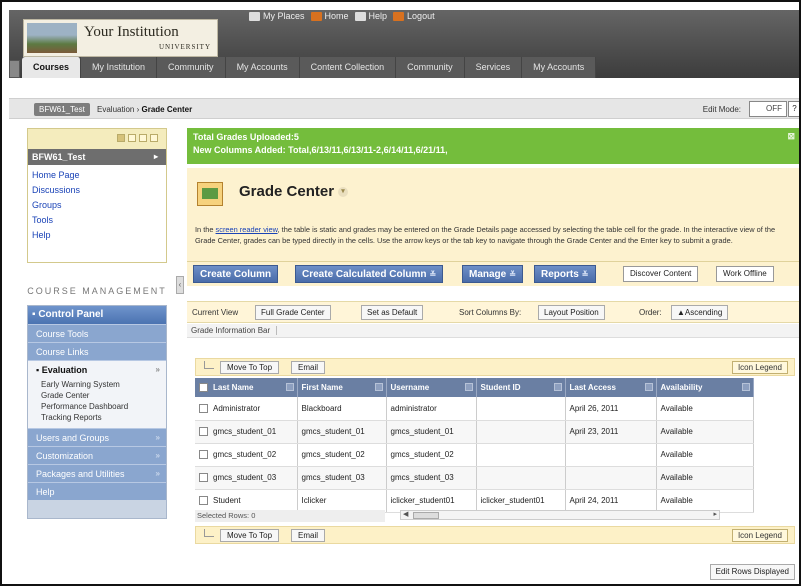  What do you see at coordinates (342, 409) in the screenshot?
I see `cell-first-name: Blackboard` at bounding box center [342, 409].